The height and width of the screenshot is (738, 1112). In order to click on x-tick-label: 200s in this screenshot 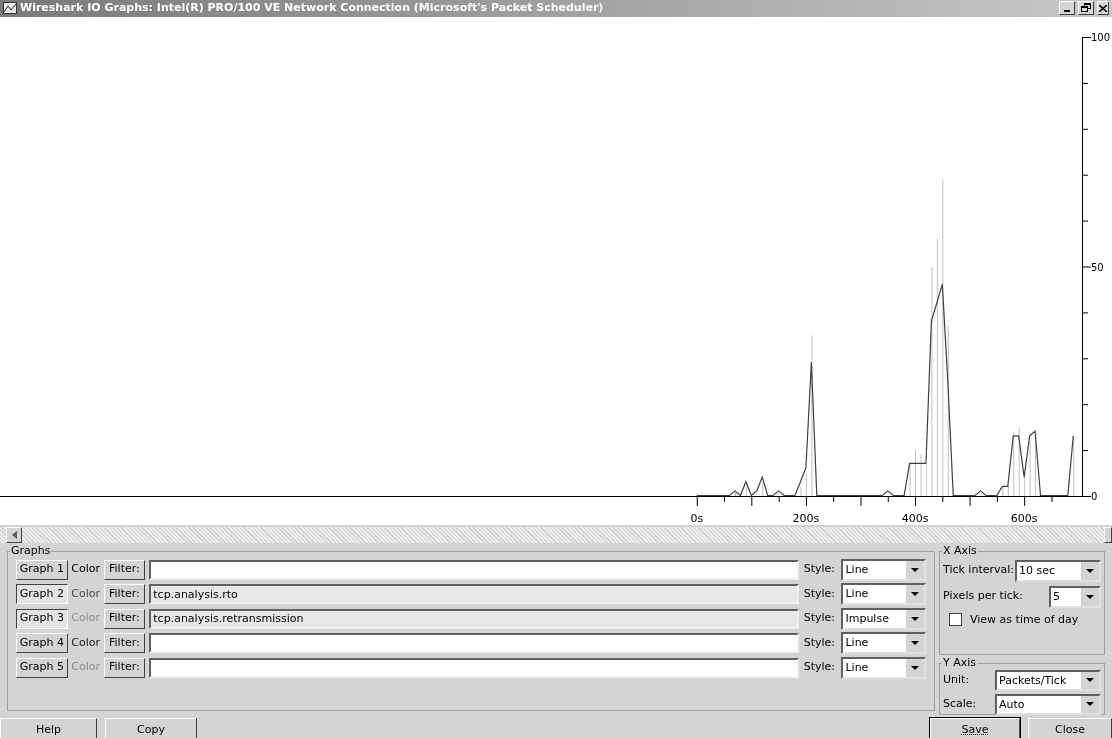, I will do `click(806, 518)`.